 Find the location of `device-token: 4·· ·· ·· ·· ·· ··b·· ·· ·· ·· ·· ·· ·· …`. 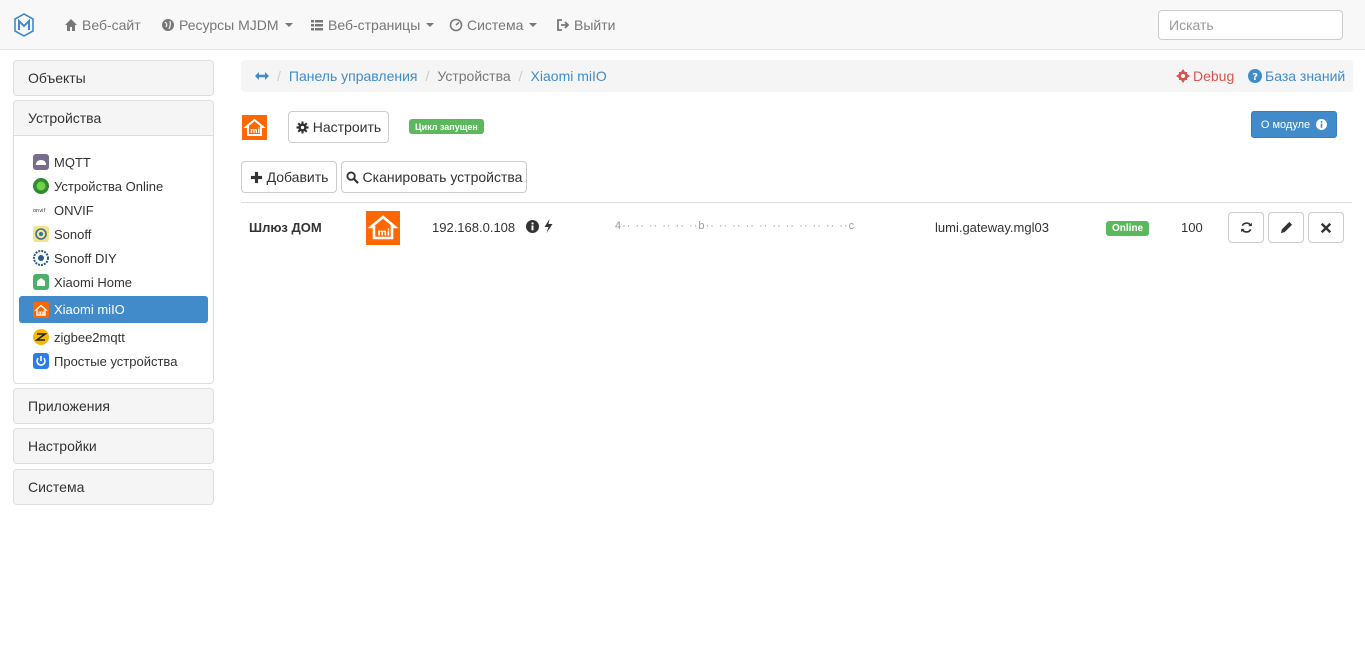

device-token: 4·· ·· ·· ·· ·· ··b·· ·· ·· ·· ·· ·· ·· … is located at coordinates (735, 226).